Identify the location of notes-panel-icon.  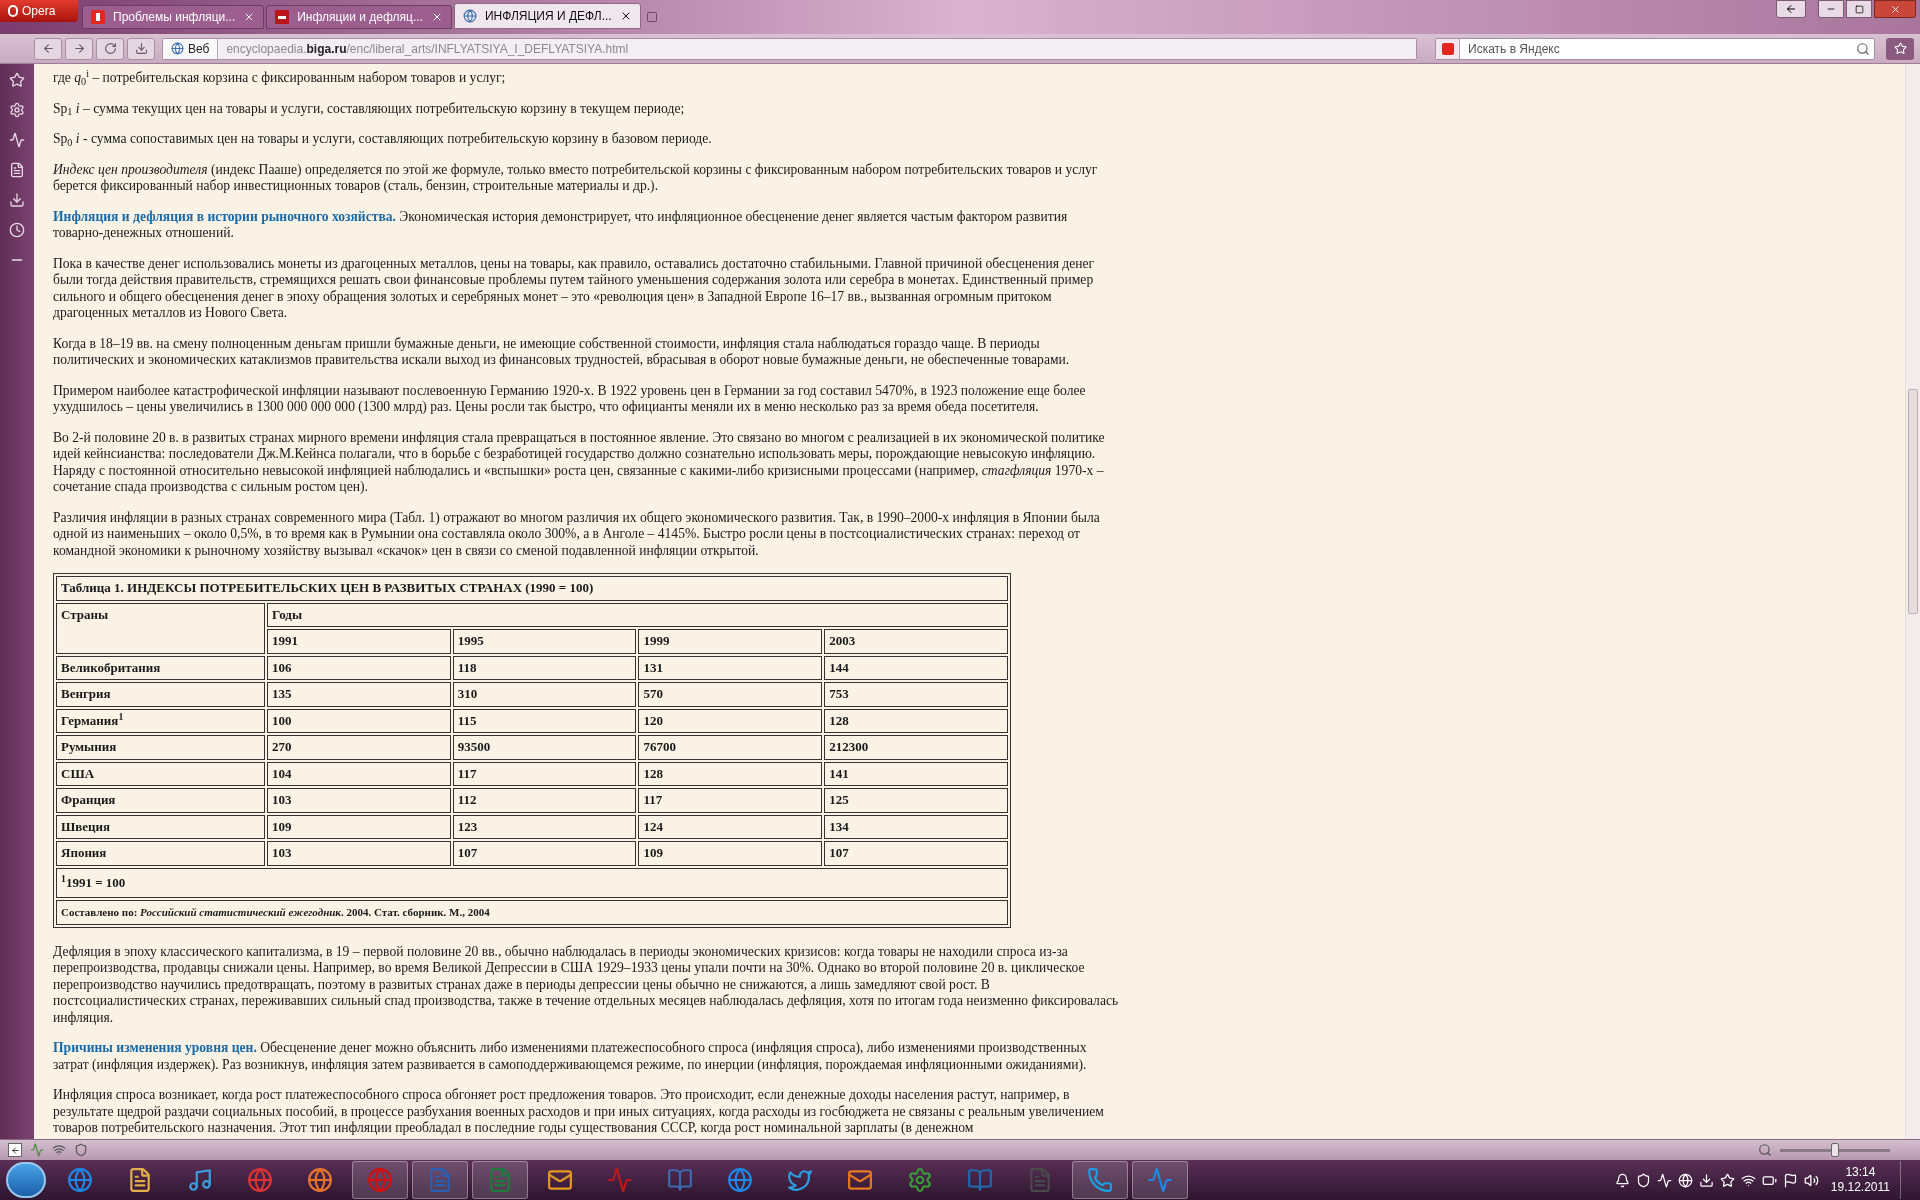
(17, 170).